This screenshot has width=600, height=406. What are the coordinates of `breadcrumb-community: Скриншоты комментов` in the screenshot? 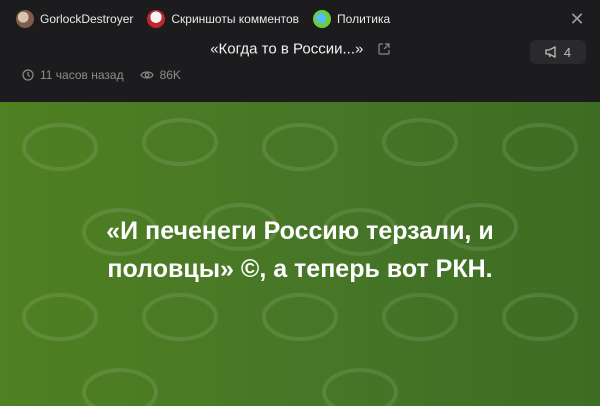 It's located at (223, 19).